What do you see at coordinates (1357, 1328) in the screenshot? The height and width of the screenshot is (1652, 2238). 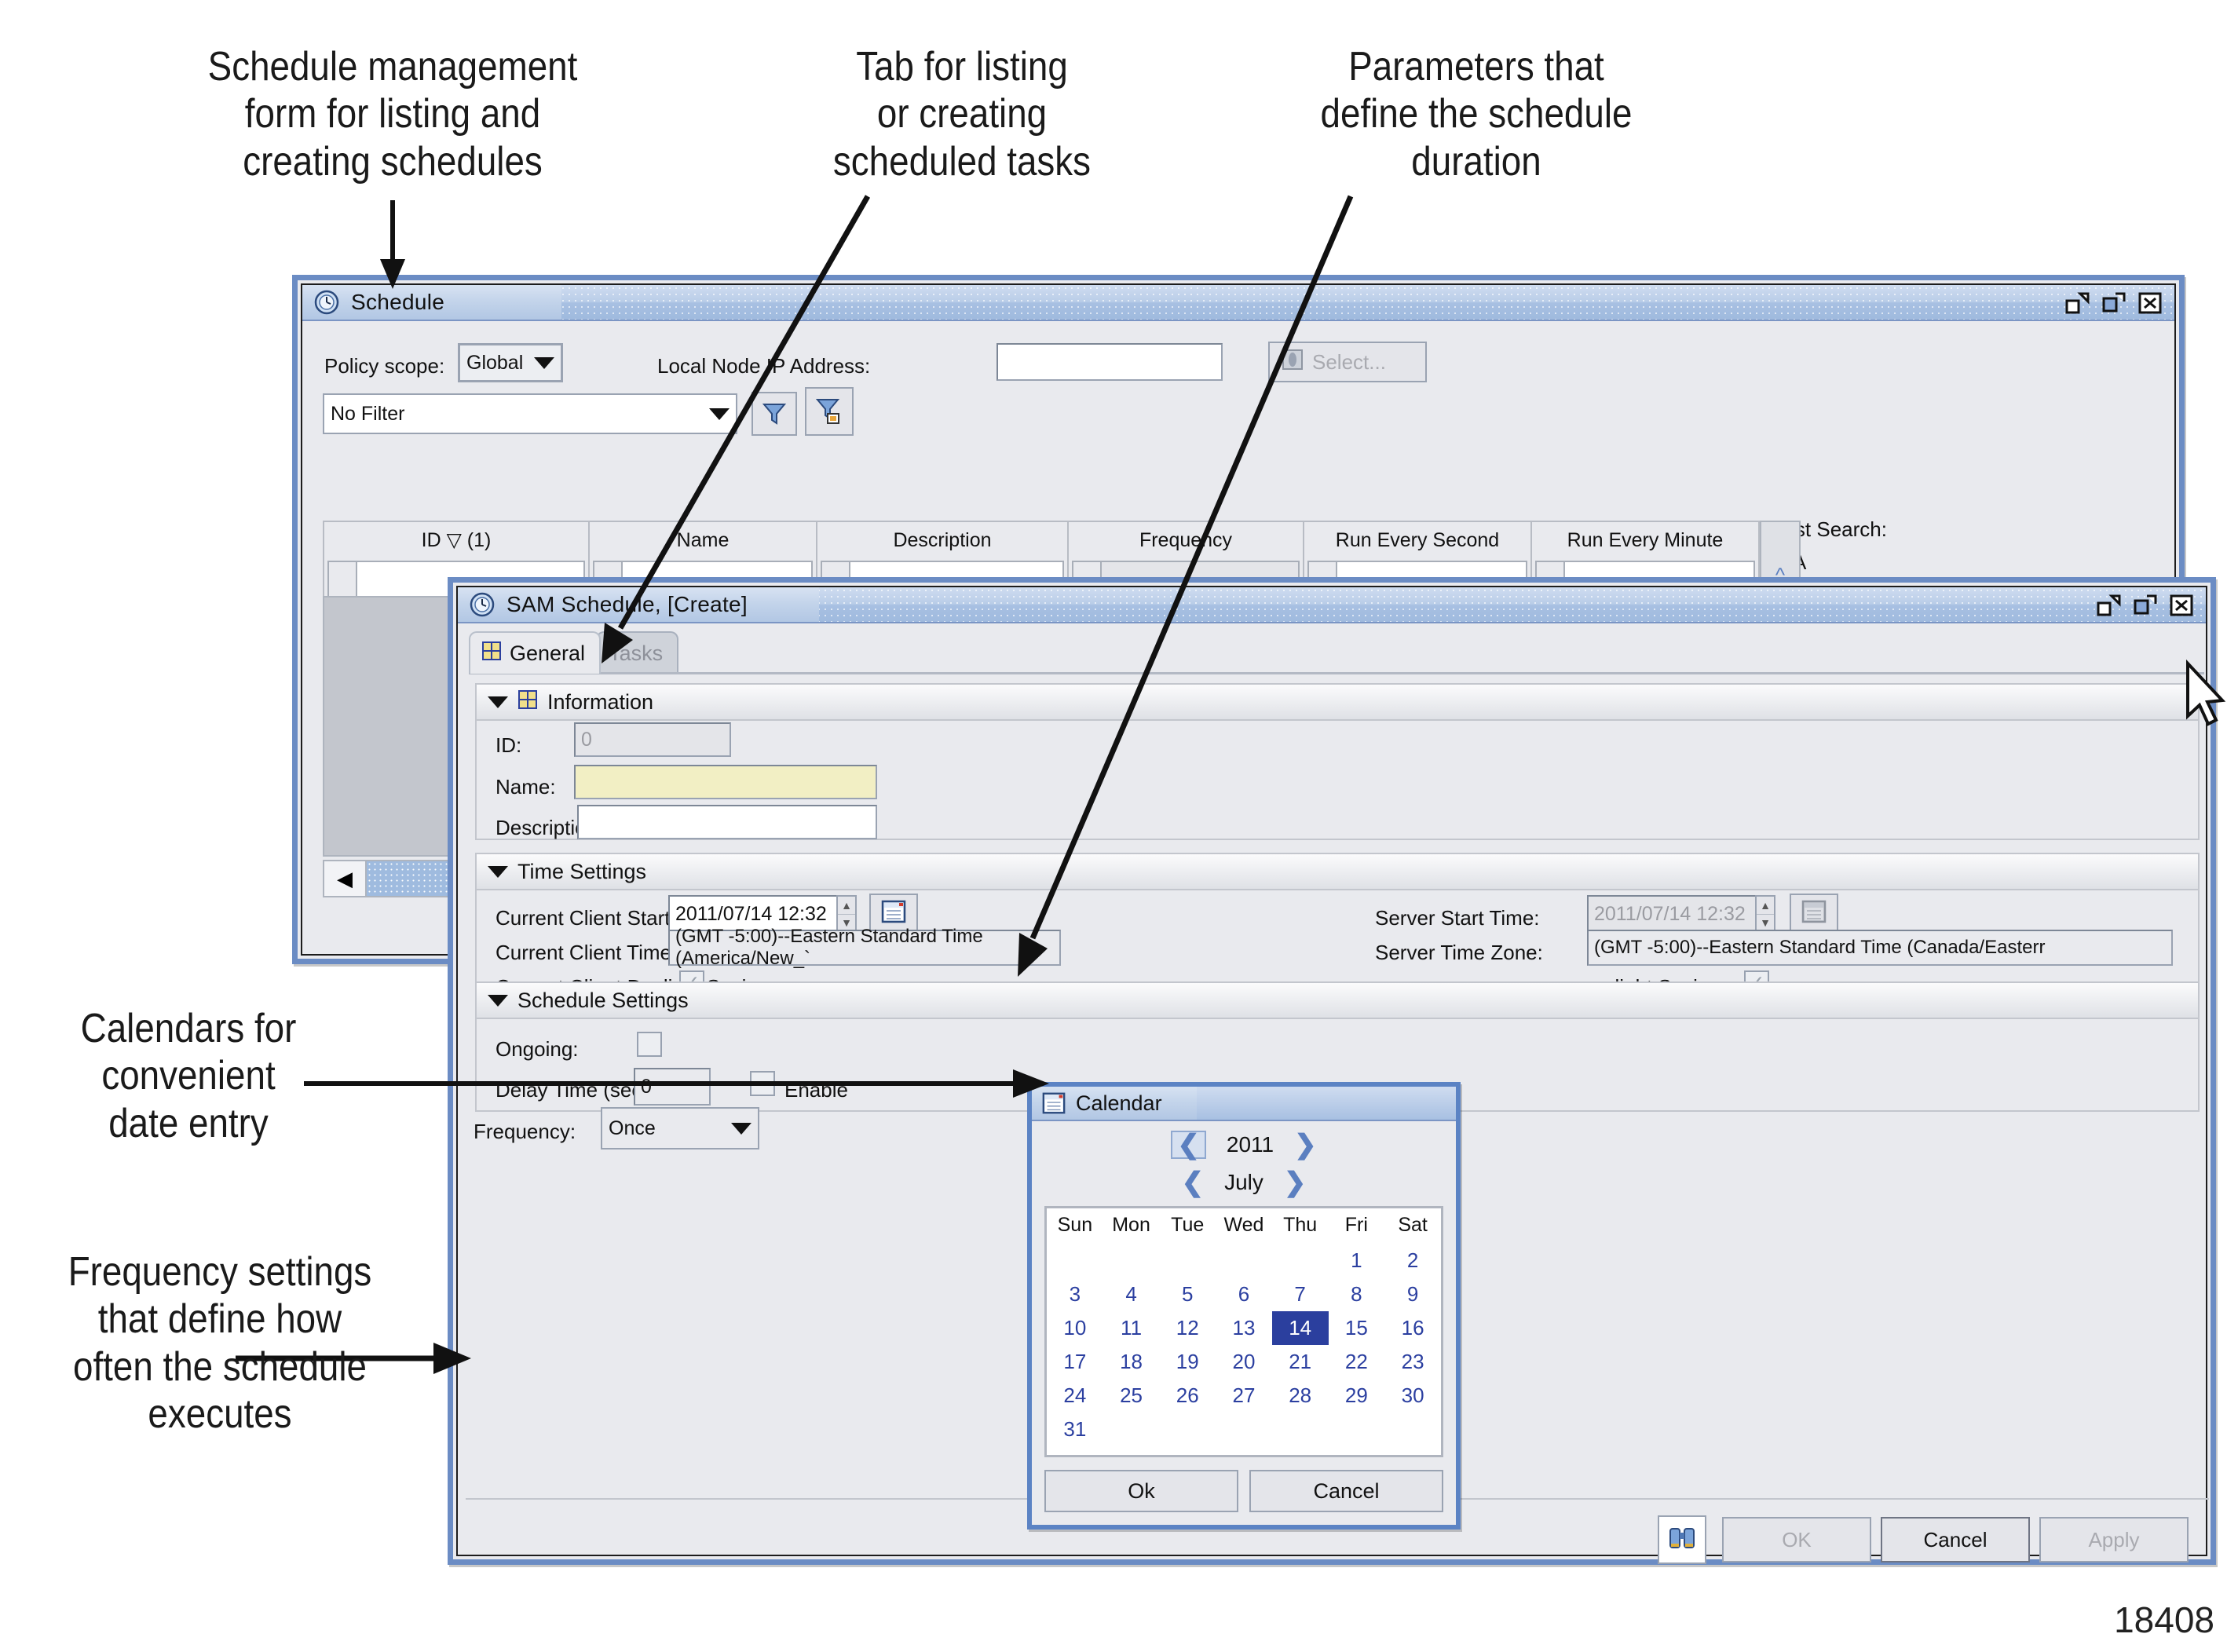 I see `calendar-day: 15` at bounding box center [1357, 1328].